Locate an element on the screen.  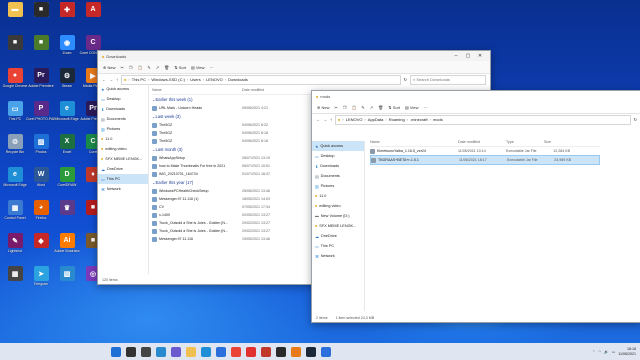
explorer-icon is located at coordinates (190, 351).